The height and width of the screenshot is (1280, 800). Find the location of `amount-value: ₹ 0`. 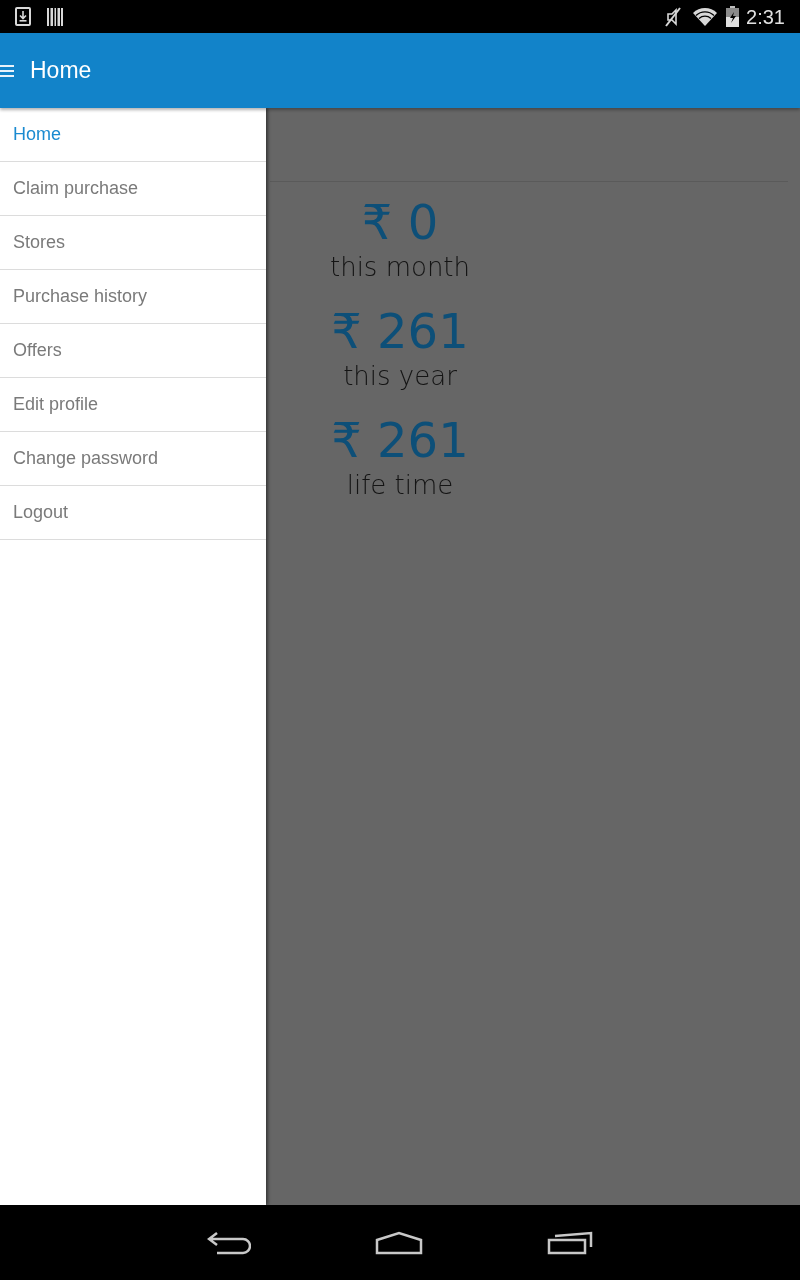

amount-value: ₹ 0 is located at coordinates (400, 222).